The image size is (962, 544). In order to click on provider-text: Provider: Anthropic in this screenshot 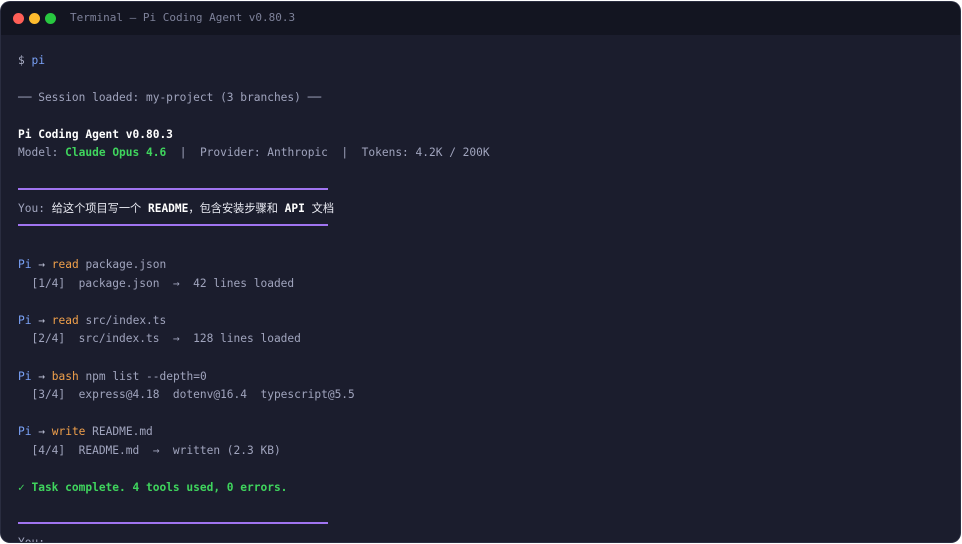, I will do `click(263, 152)`.